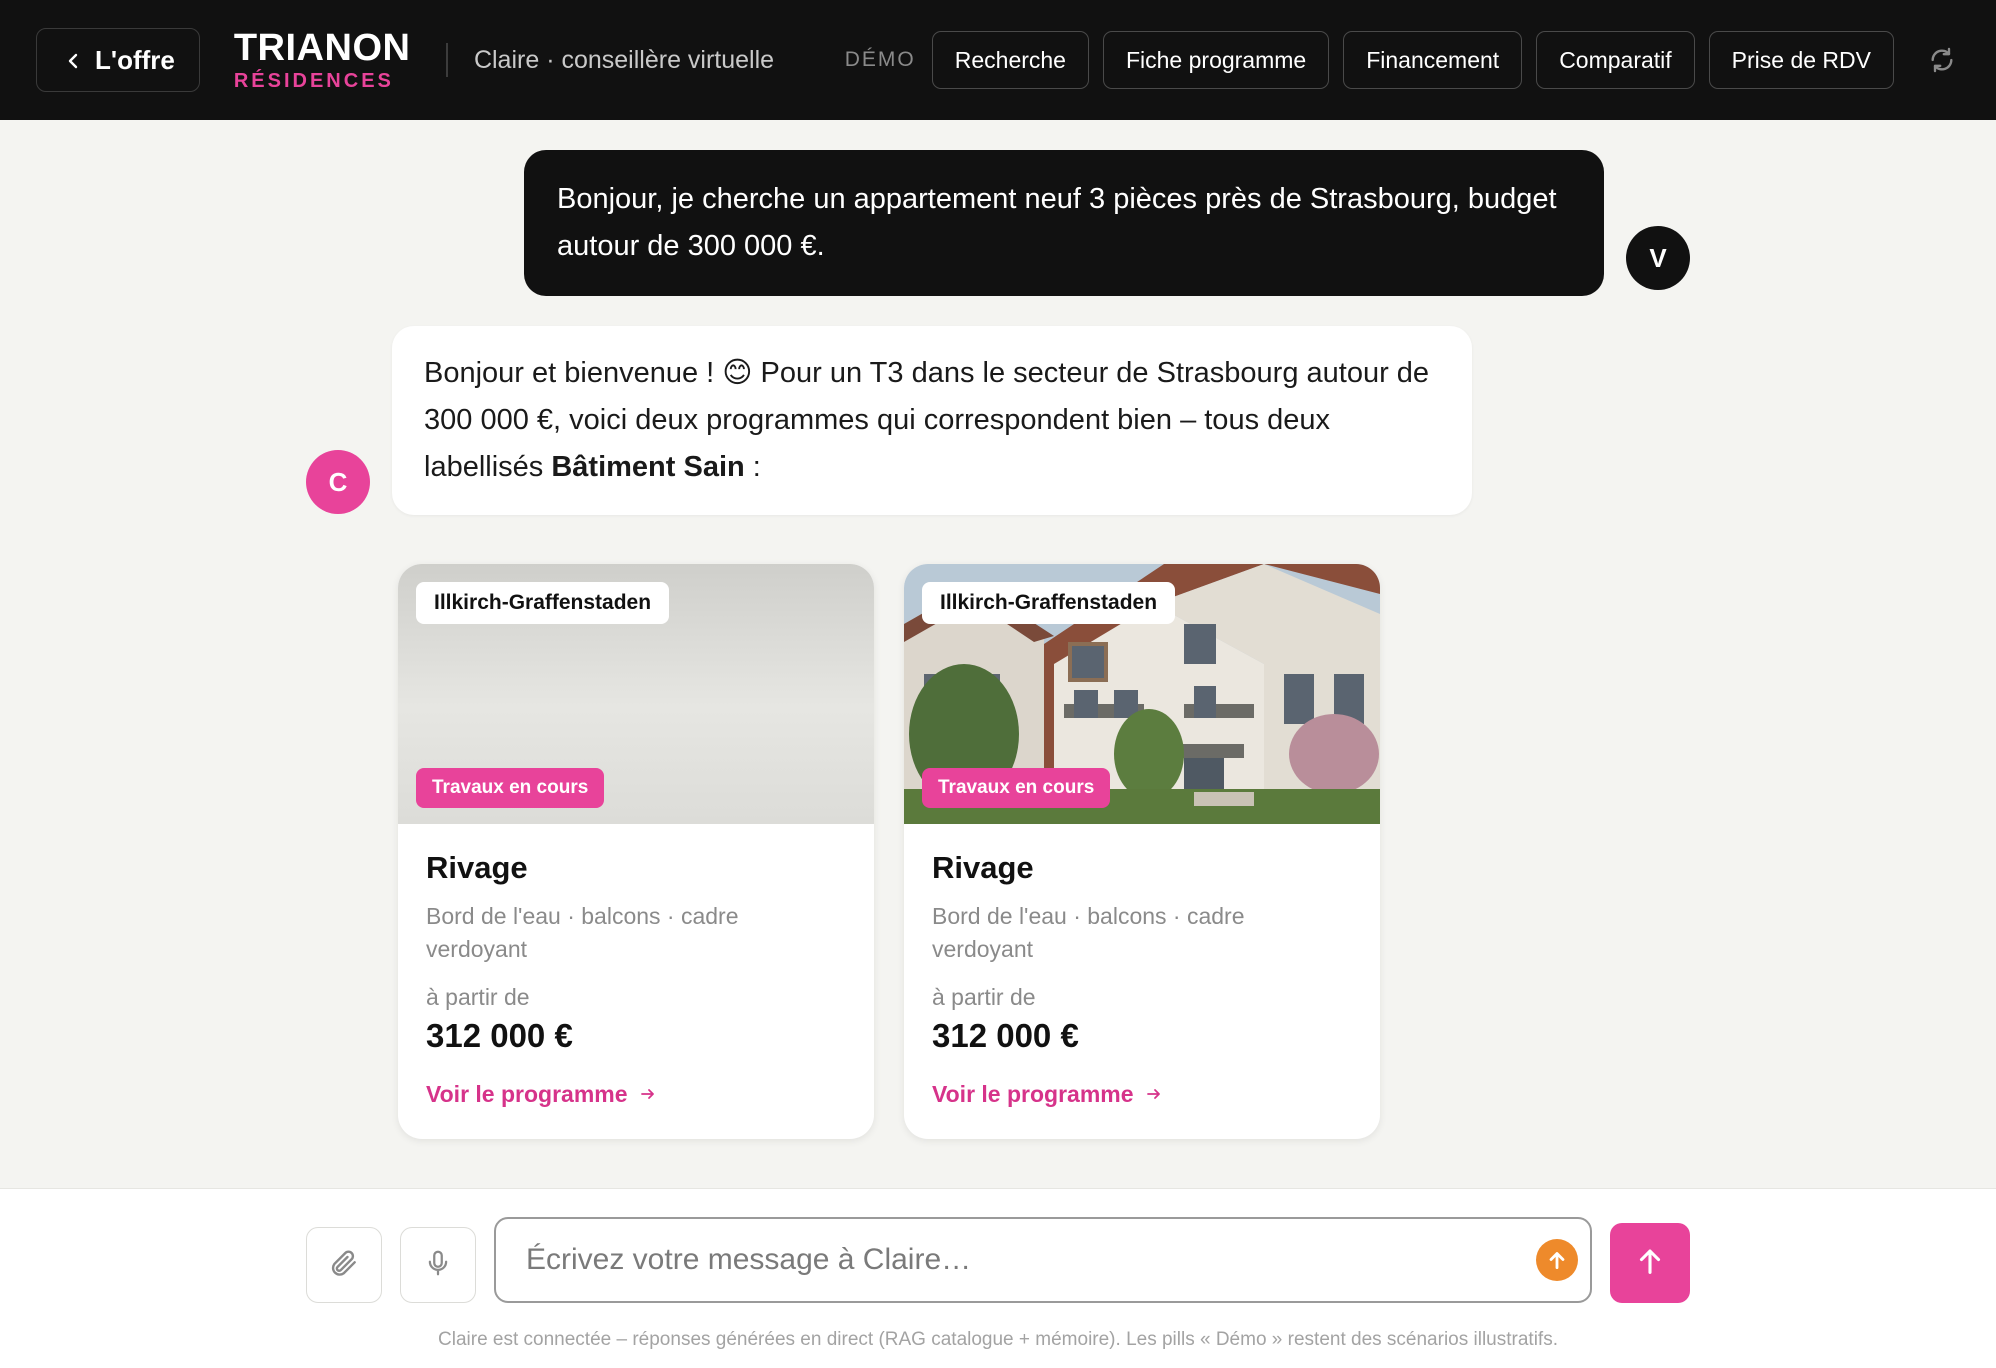 The height and width of the screenshot is (1368, 1996). I want to click on pill-financement: Financement, so click(1433, 60).